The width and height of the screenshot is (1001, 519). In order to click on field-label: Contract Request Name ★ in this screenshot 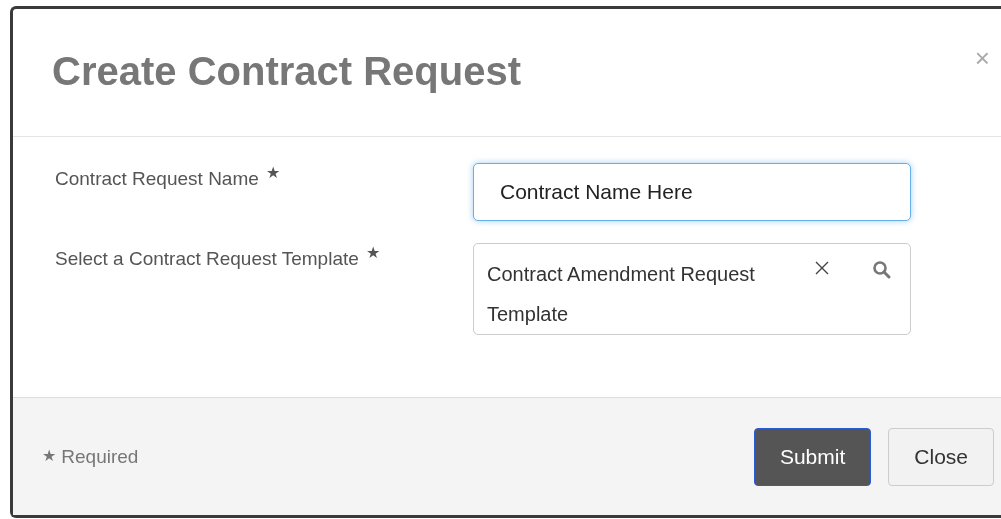, I will do `click(168, 177)`.